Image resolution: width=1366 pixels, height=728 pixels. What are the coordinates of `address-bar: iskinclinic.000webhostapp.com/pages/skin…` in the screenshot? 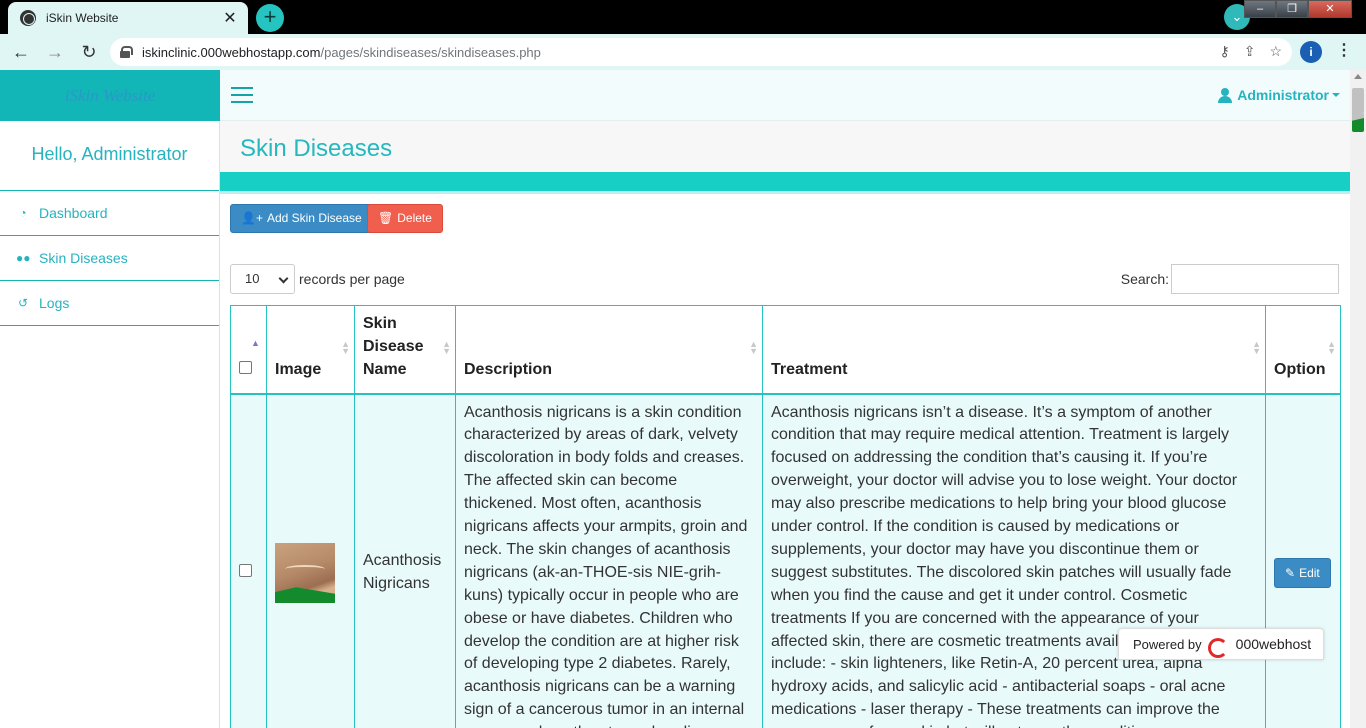 It's located at (701, 52).